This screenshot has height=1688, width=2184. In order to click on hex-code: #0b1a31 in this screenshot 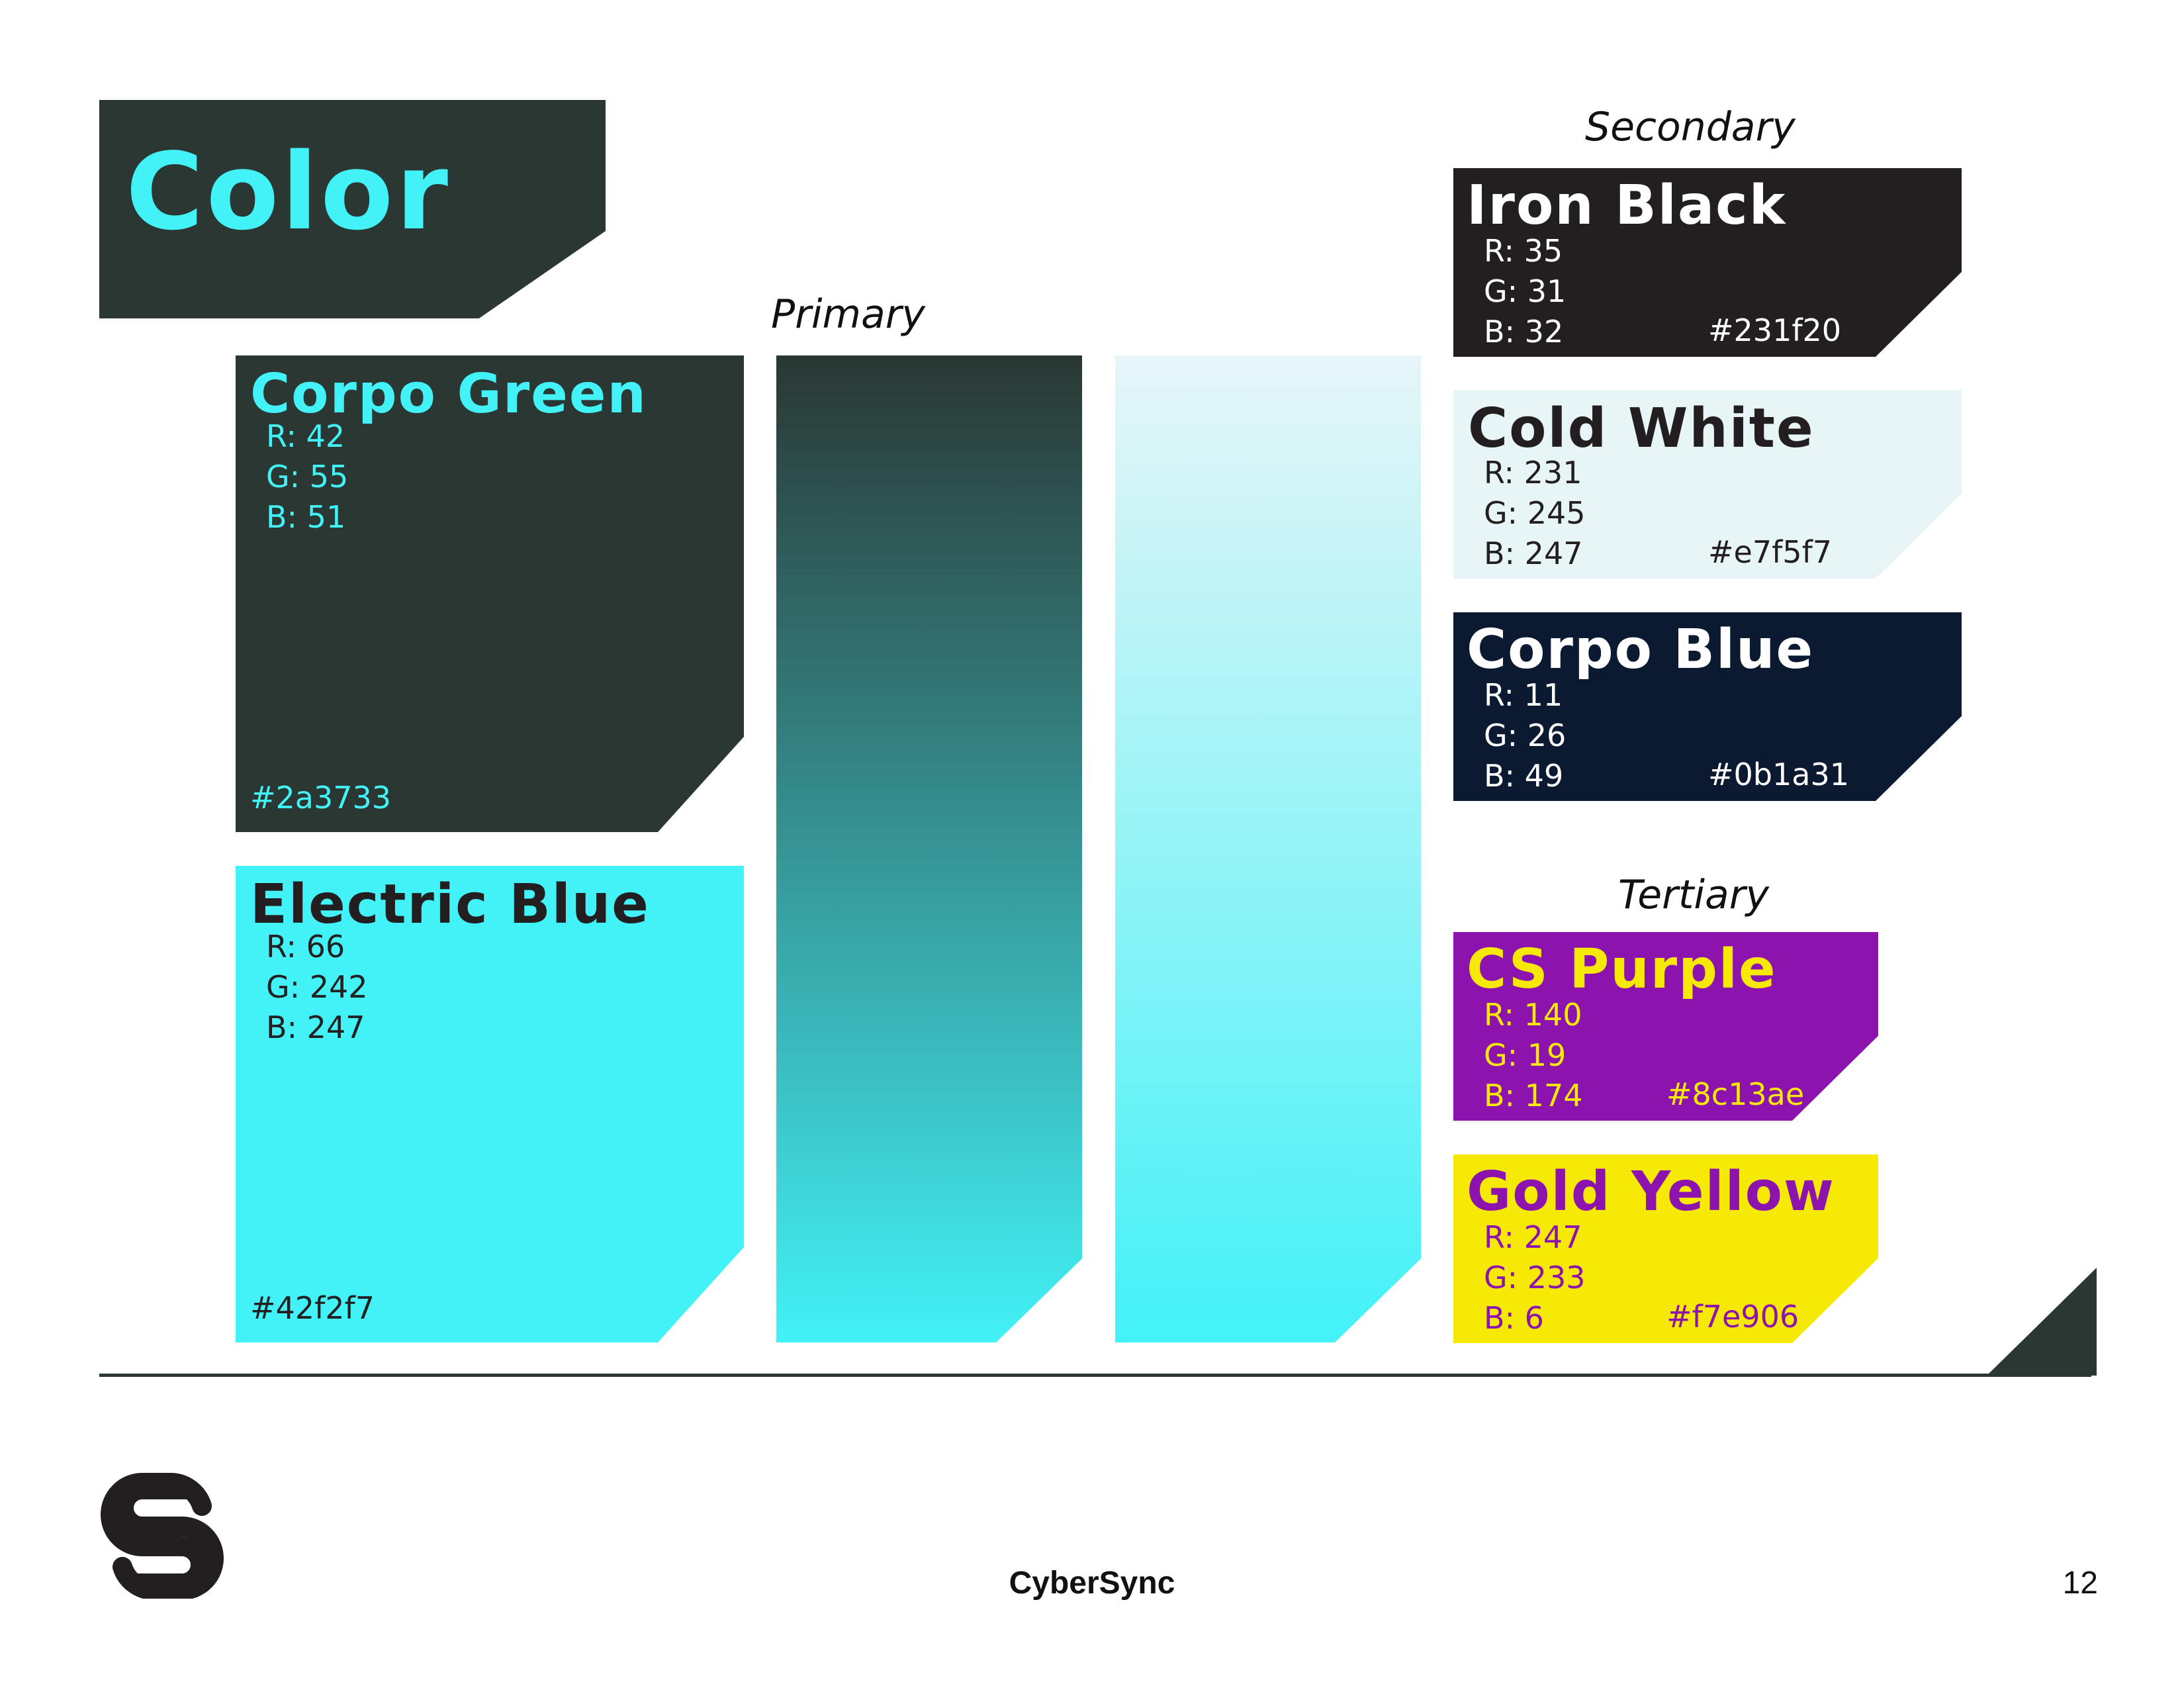, I will do `click(1778, 774)`.